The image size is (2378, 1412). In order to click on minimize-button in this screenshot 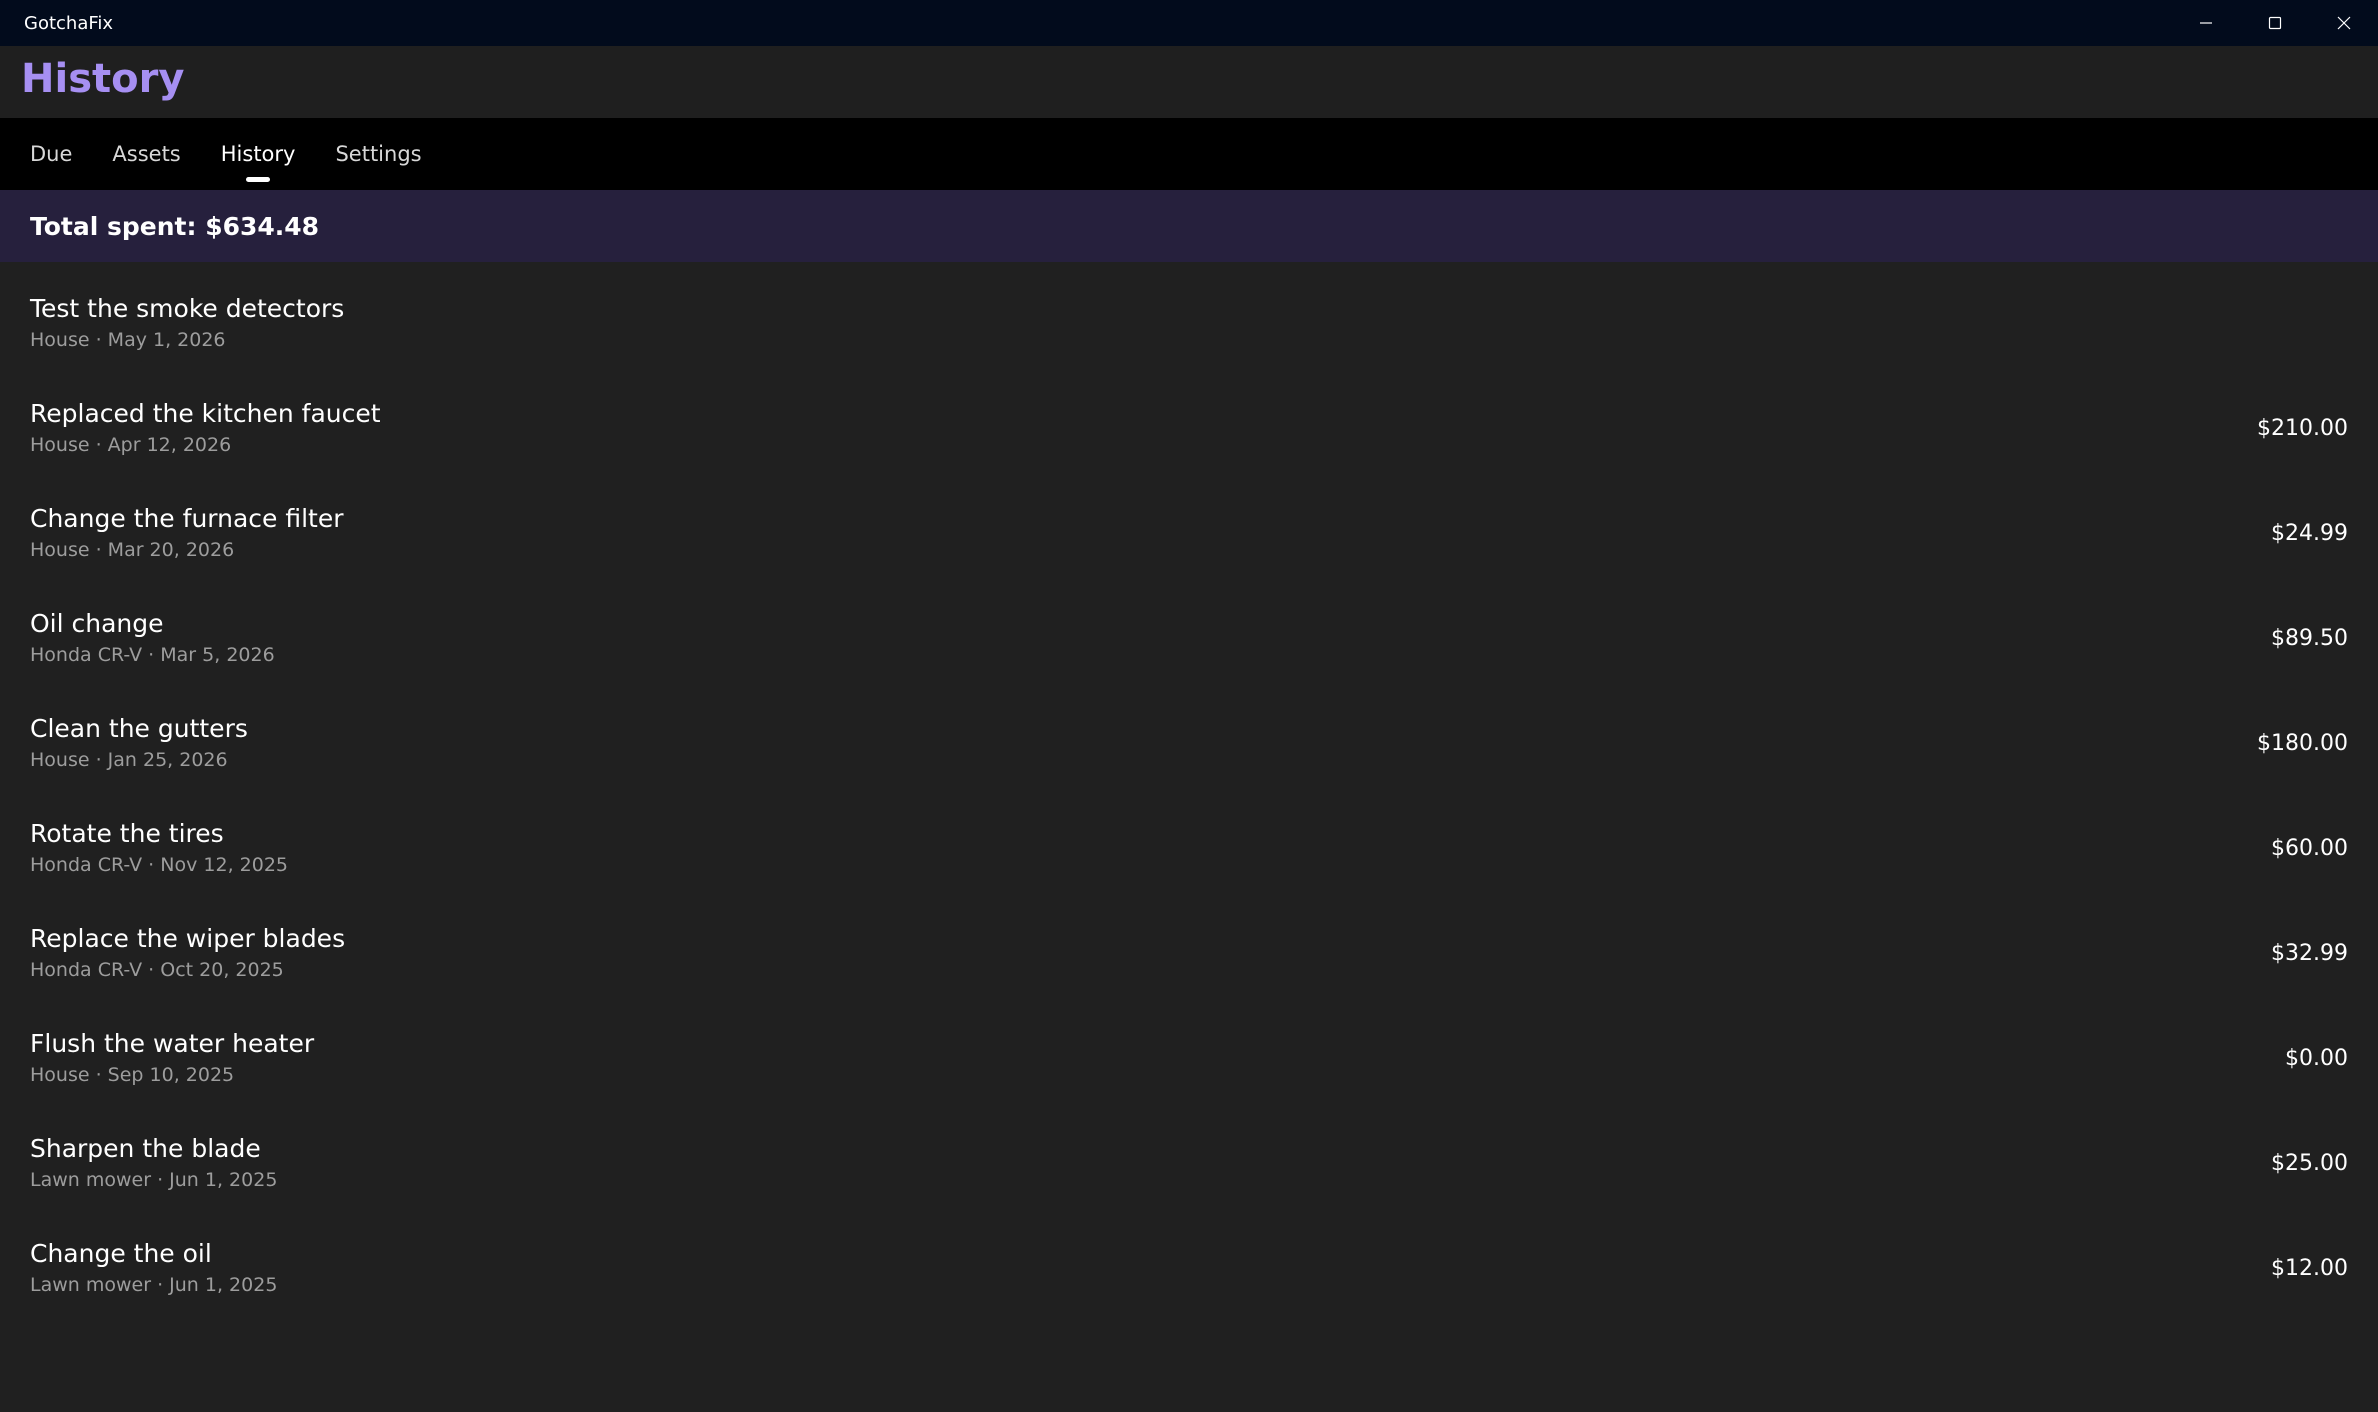, I will do `click(2205, 23)`.